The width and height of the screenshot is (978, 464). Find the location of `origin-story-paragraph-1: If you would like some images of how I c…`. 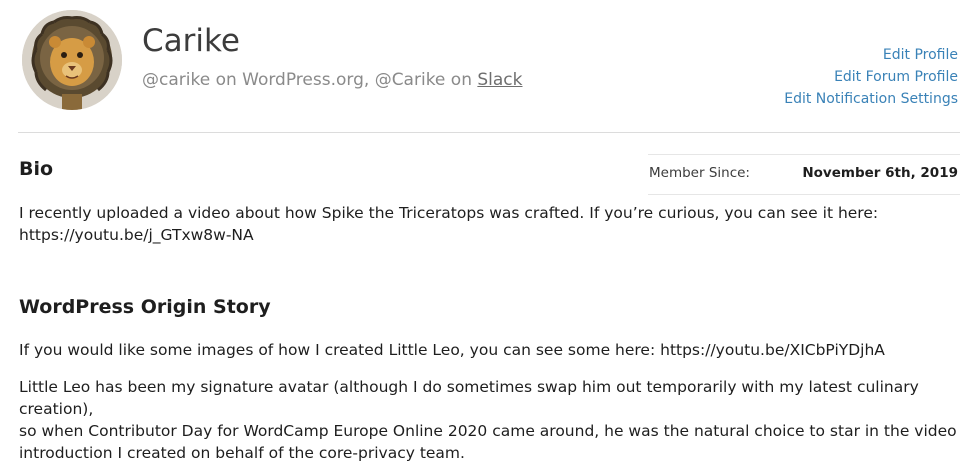

origin-story-paragraph-1: If you would like some images of how I c… is located at coordinates (452, 350).